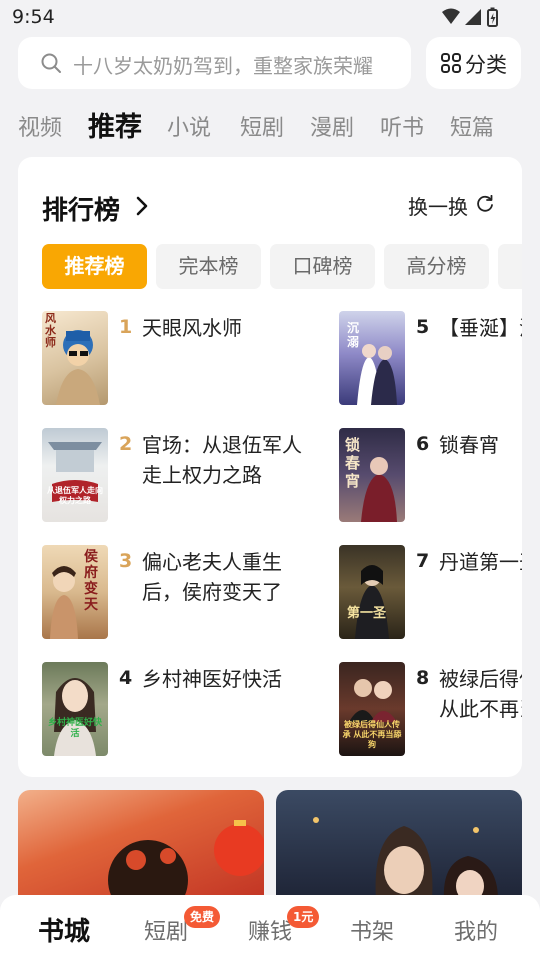 The image size is (540, 960). Describe the element at coordinates (75, 475) in the screenshot. I see `book-cover-2: 从退伍军人走向权力之路` at that location.